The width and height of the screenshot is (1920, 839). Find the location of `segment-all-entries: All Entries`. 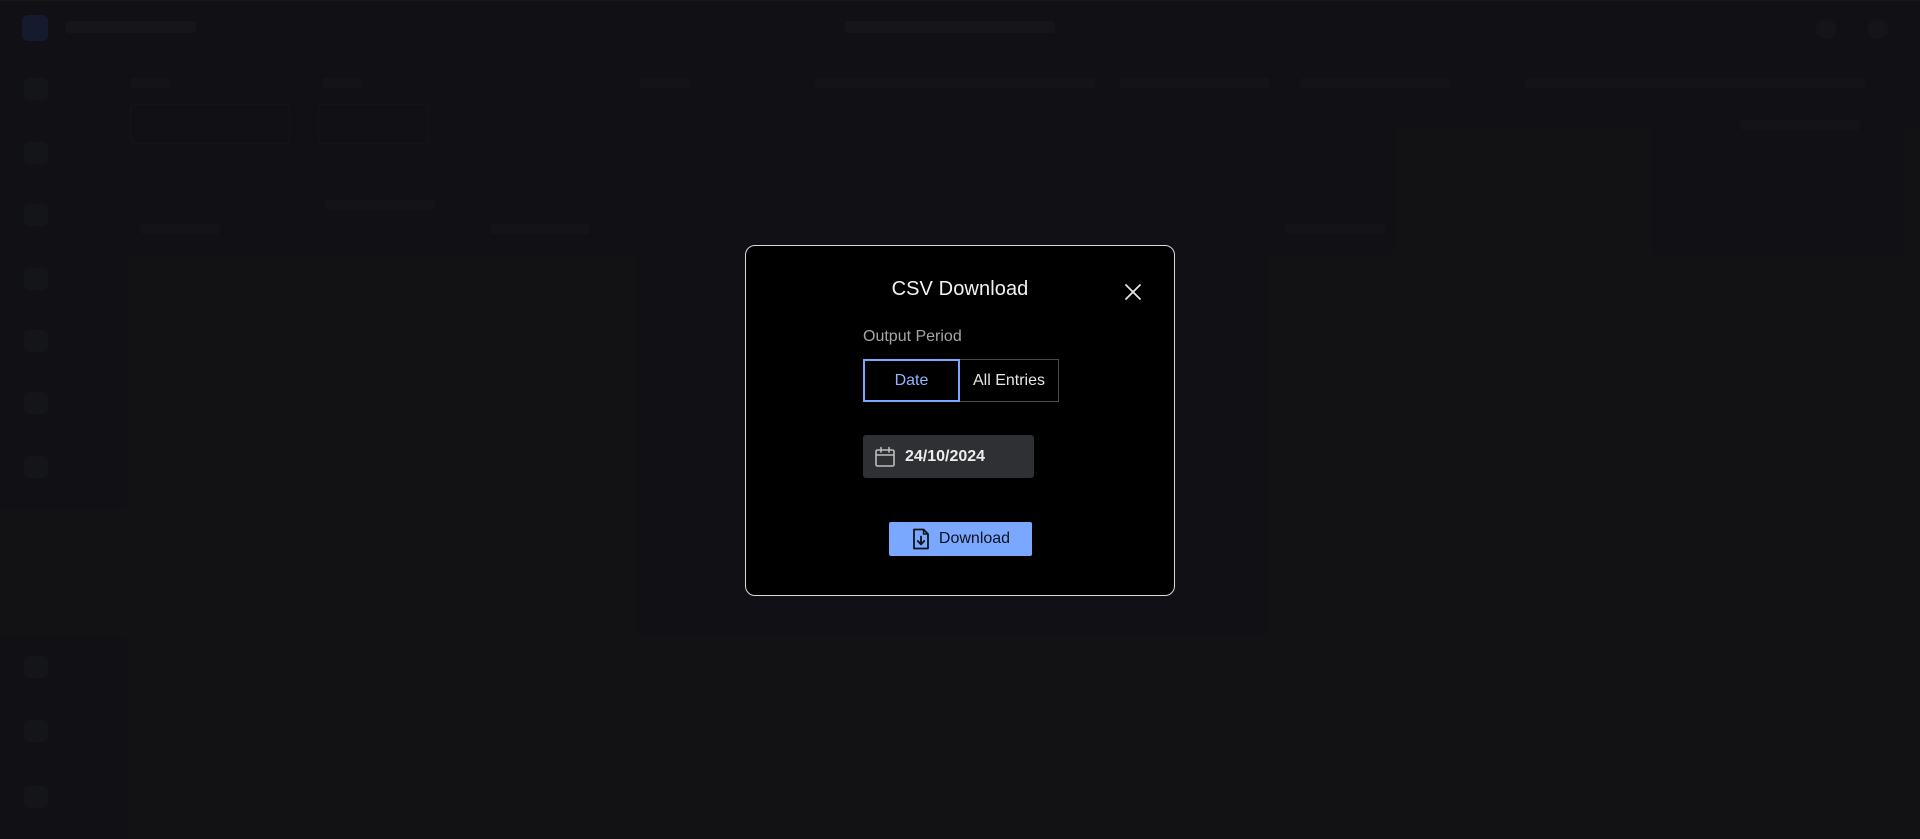

segment-all-entries: All Entries is located at coordinates (1009, 380).